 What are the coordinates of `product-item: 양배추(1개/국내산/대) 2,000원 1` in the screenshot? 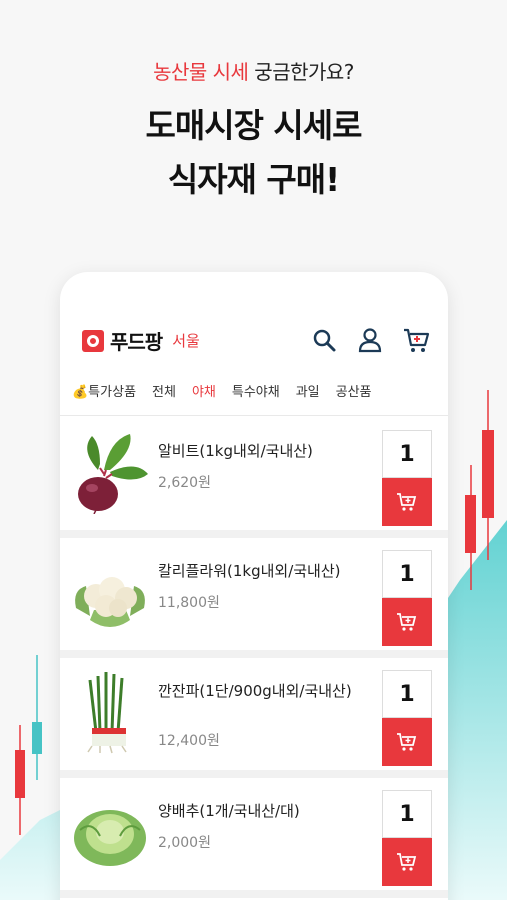 It's located at (254, 838).